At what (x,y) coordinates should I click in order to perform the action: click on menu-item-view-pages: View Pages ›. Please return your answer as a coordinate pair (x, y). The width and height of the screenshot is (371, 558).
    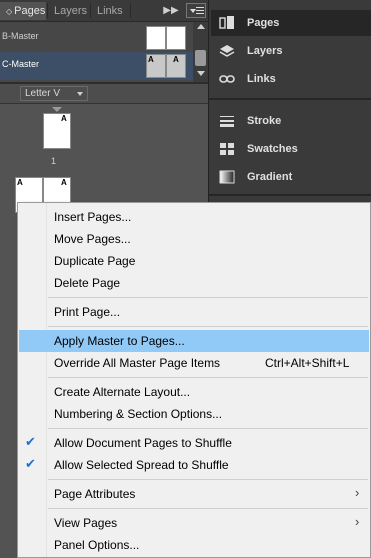
    Looking at the image, I should click on (194, 523).